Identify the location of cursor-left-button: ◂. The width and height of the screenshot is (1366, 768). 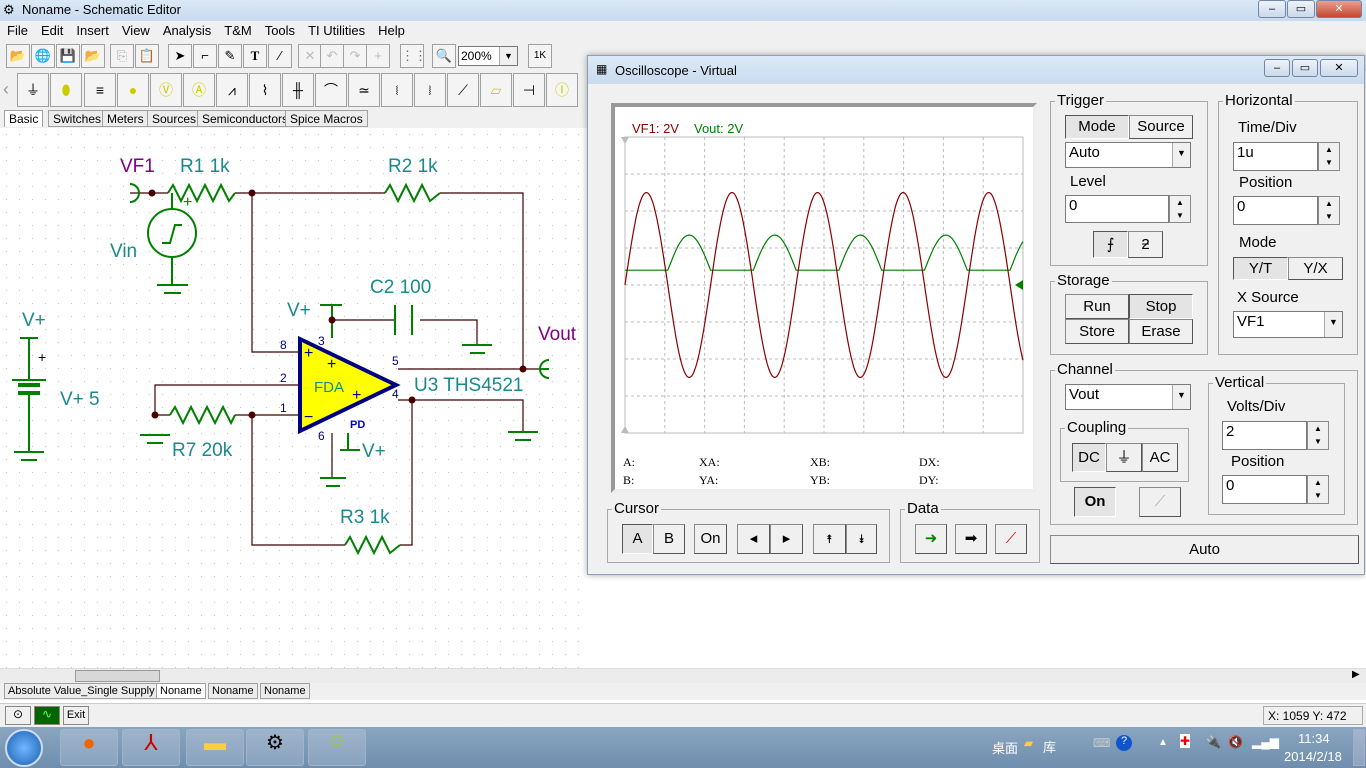
(753, 539).